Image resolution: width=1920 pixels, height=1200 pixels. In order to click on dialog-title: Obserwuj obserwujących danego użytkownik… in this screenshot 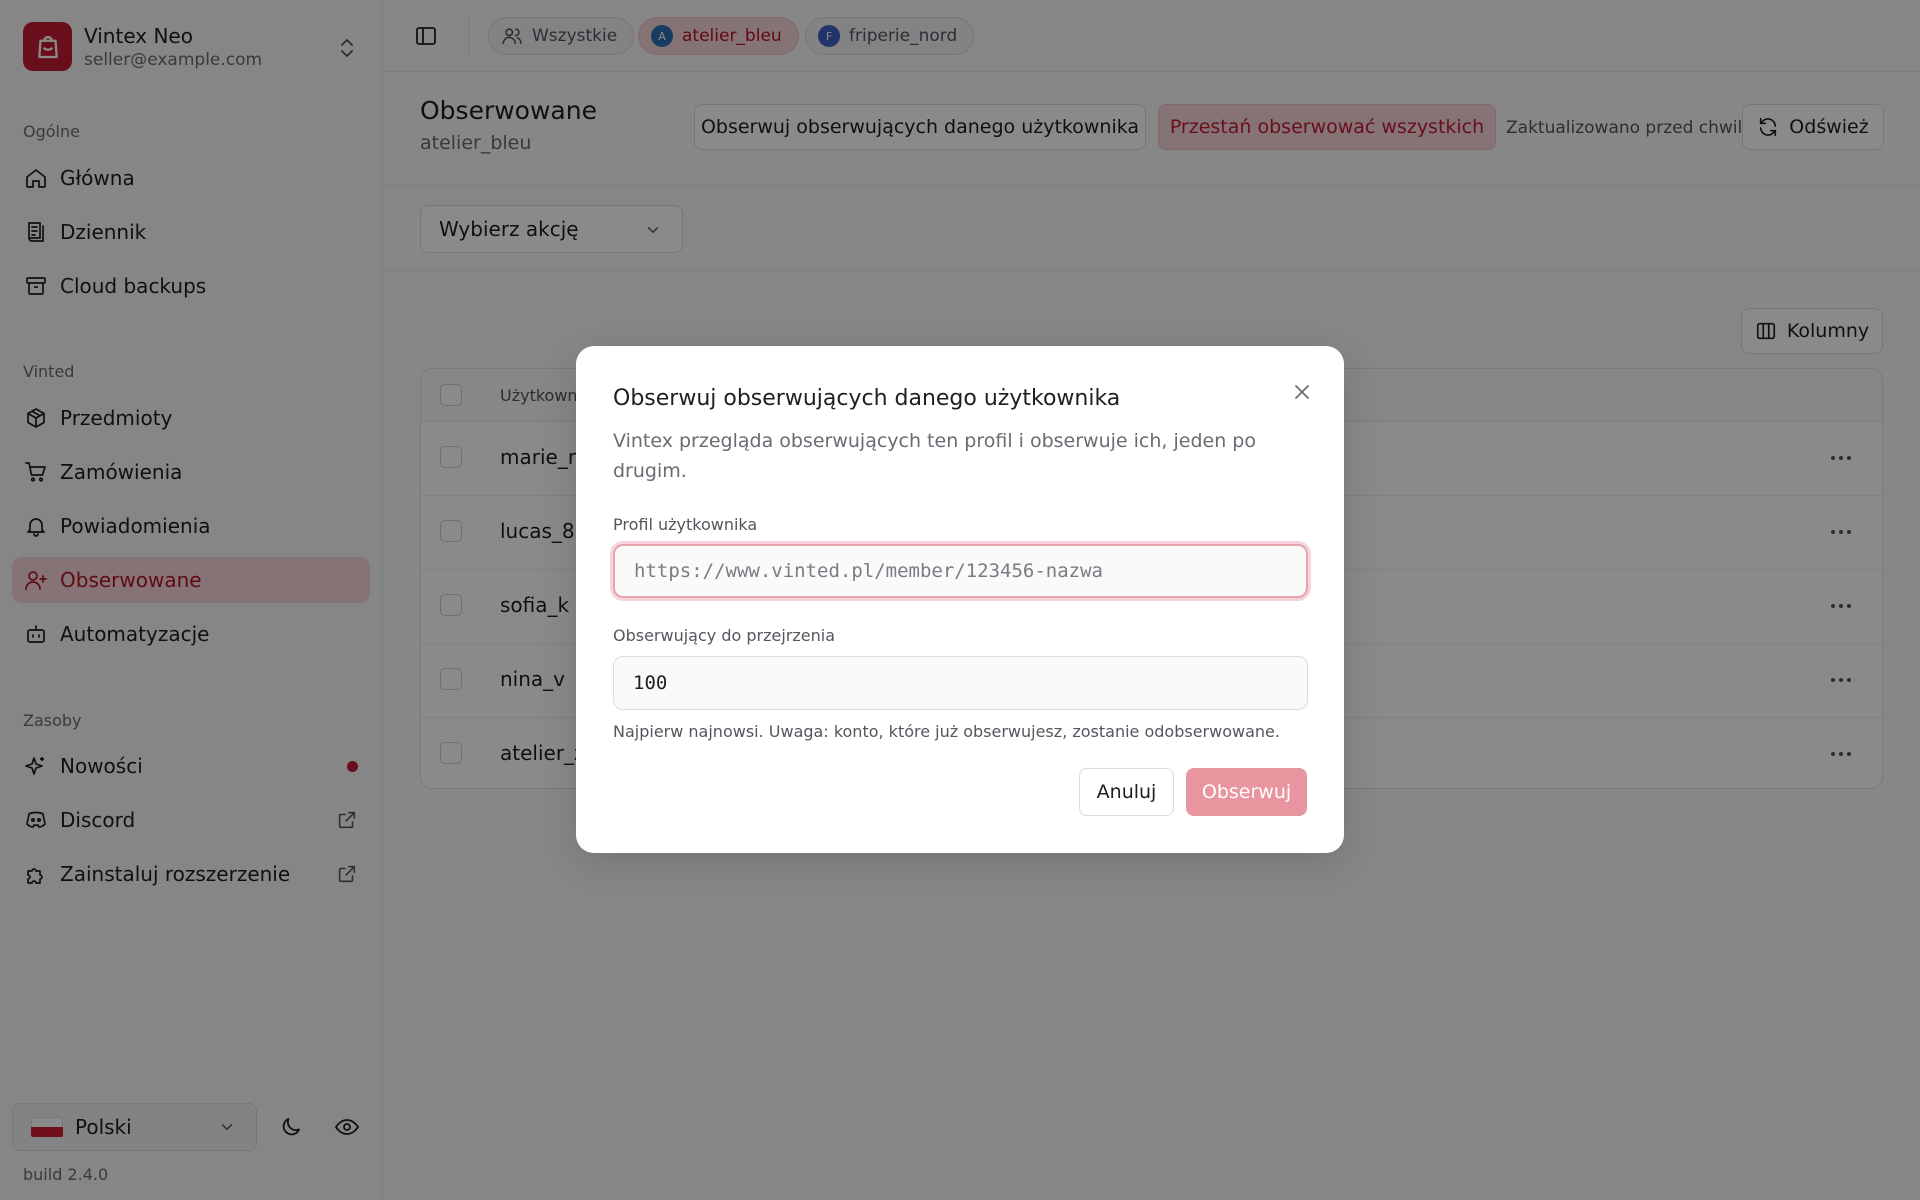, I will do `click(867, 398)`.